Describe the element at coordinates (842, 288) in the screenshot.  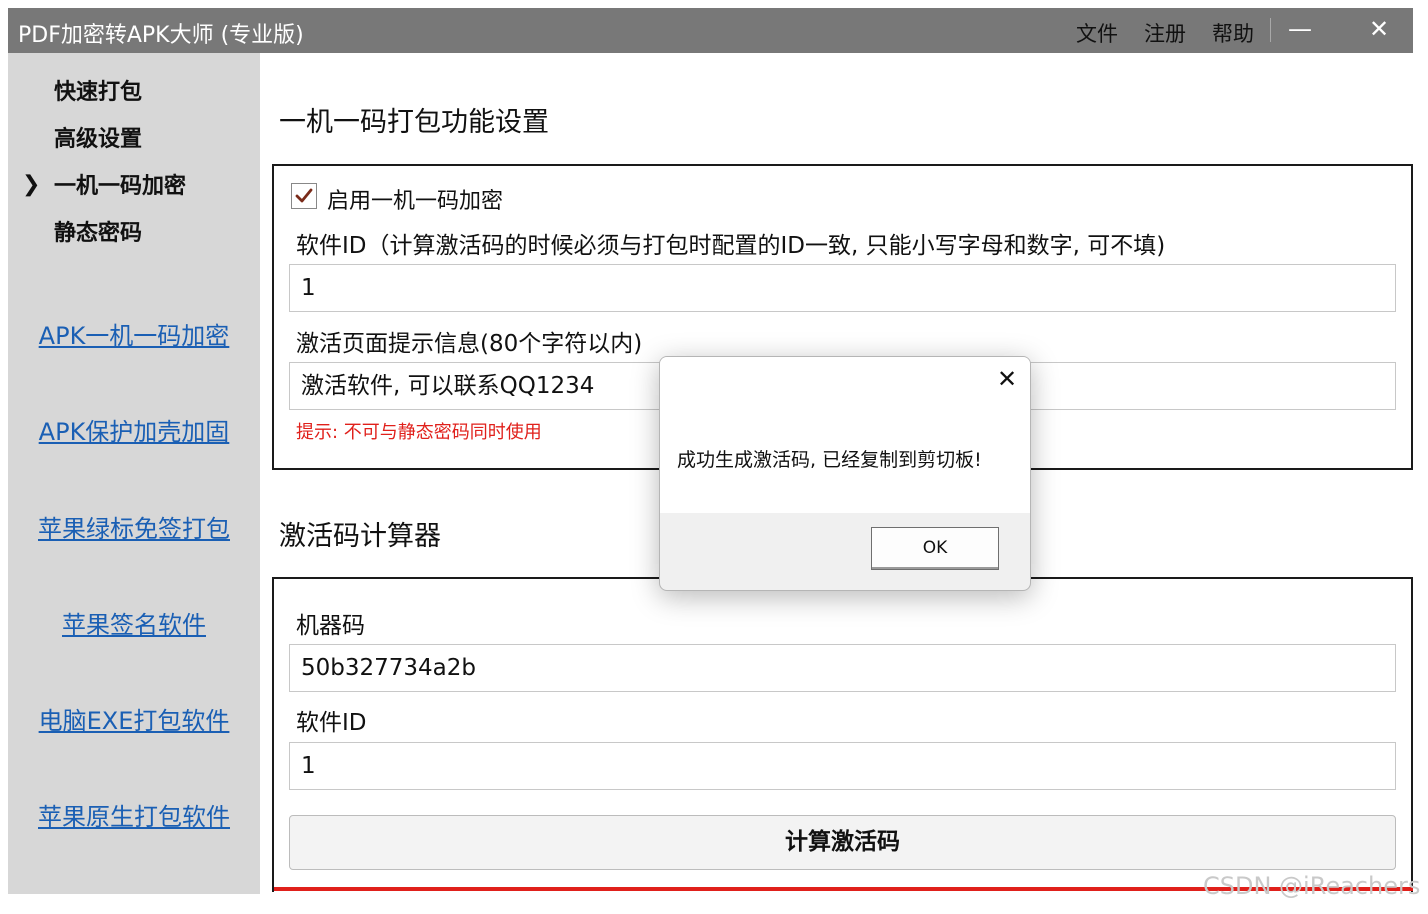
I see `software-id-input: 1` at that location.